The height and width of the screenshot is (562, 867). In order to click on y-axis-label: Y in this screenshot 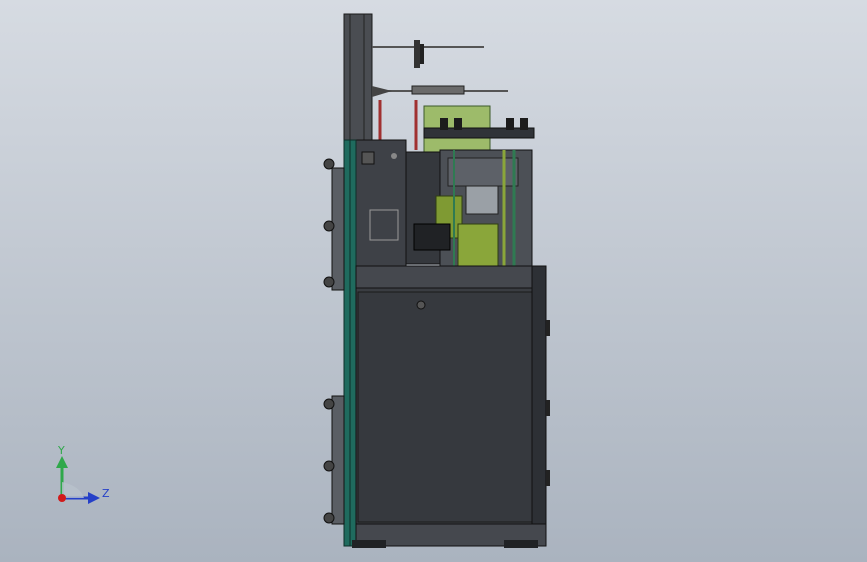, I will do `click(61, 450)`.